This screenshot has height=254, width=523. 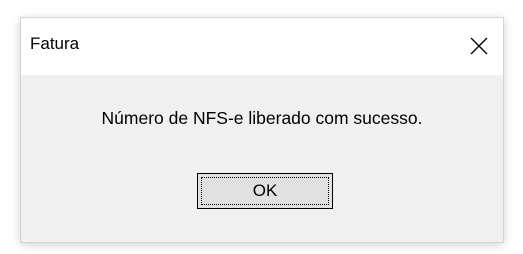 I want to click on ok-button-label: OK, so click(x=265, y=190).